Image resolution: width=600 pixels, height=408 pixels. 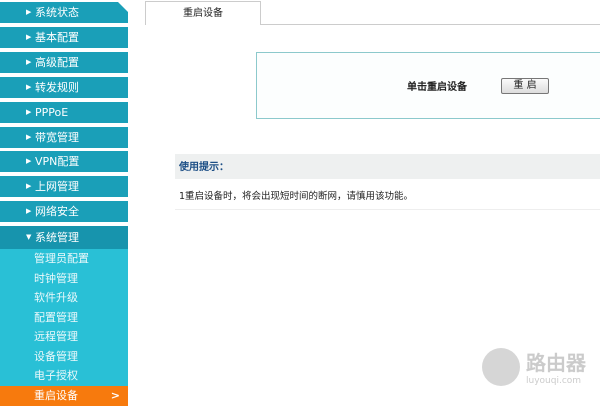 I want to click on watermark-logo-icon, so click(x=501, y=366).